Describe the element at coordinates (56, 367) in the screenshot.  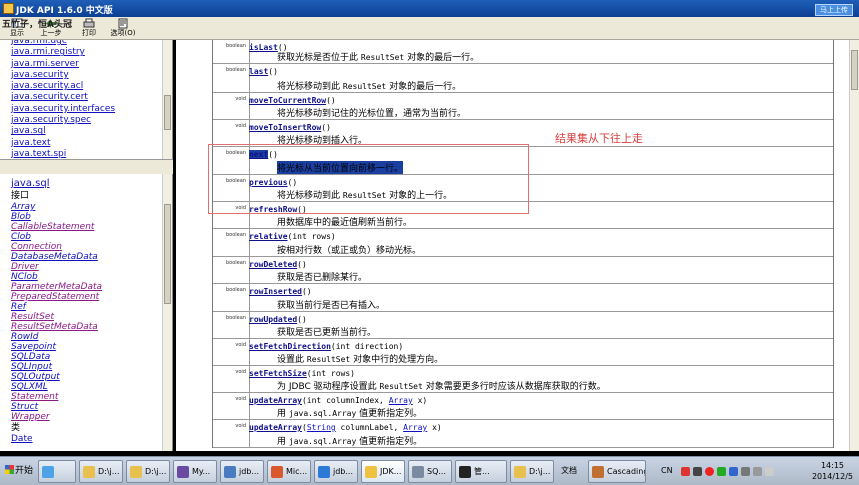
I see `interface-link: SQLInput` at that location.